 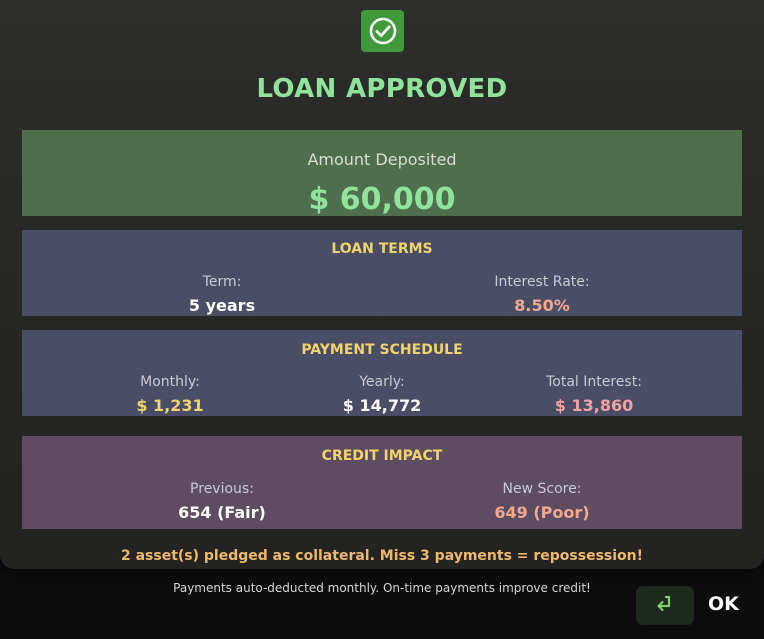 What do you see at coordinates (382, 249) in the screenshot?
I see `loan-terms-title: LOAN TERMS` at bounding box center [382, 249].